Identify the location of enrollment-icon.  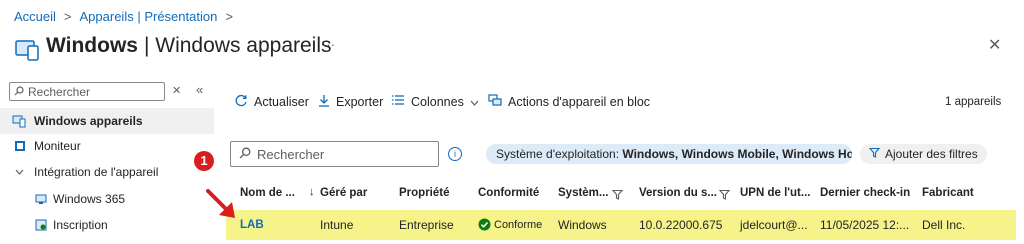
(41, 225).